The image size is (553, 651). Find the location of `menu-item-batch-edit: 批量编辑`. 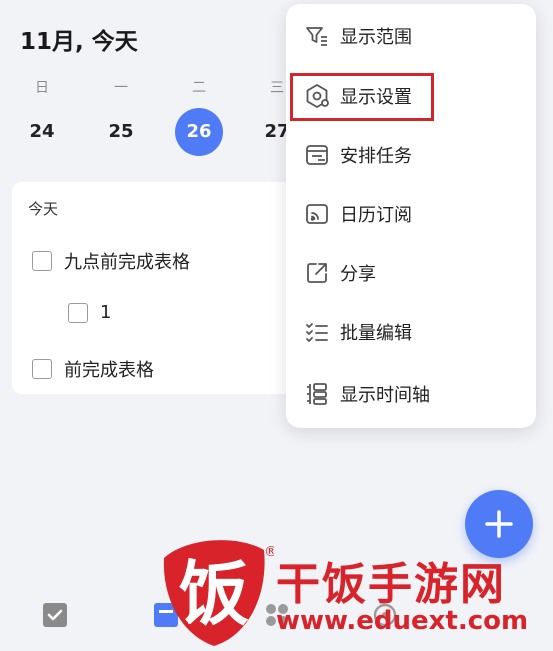

menu-item-batch-edit: 批量编辑 is located at coordinates (411, 332).